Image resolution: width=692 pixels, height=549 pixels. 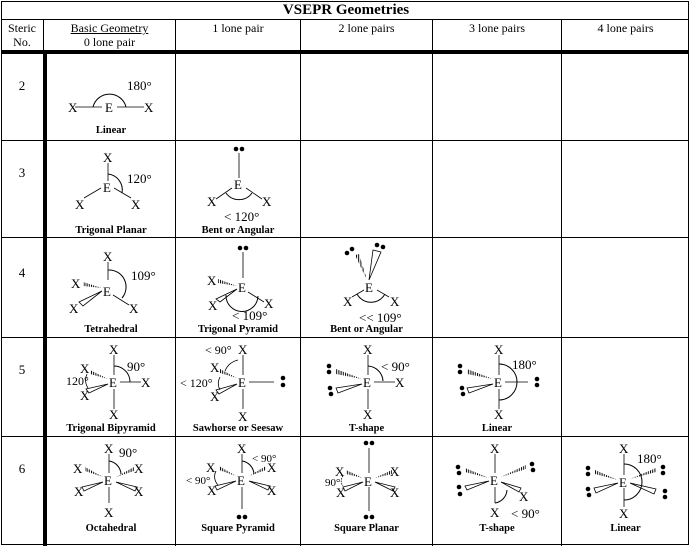 What do you see at coordinates (238, 428) in the screenshot?
I see `geometry-name: Sawhorse or Seesaw` at bounding box center [238, 428].